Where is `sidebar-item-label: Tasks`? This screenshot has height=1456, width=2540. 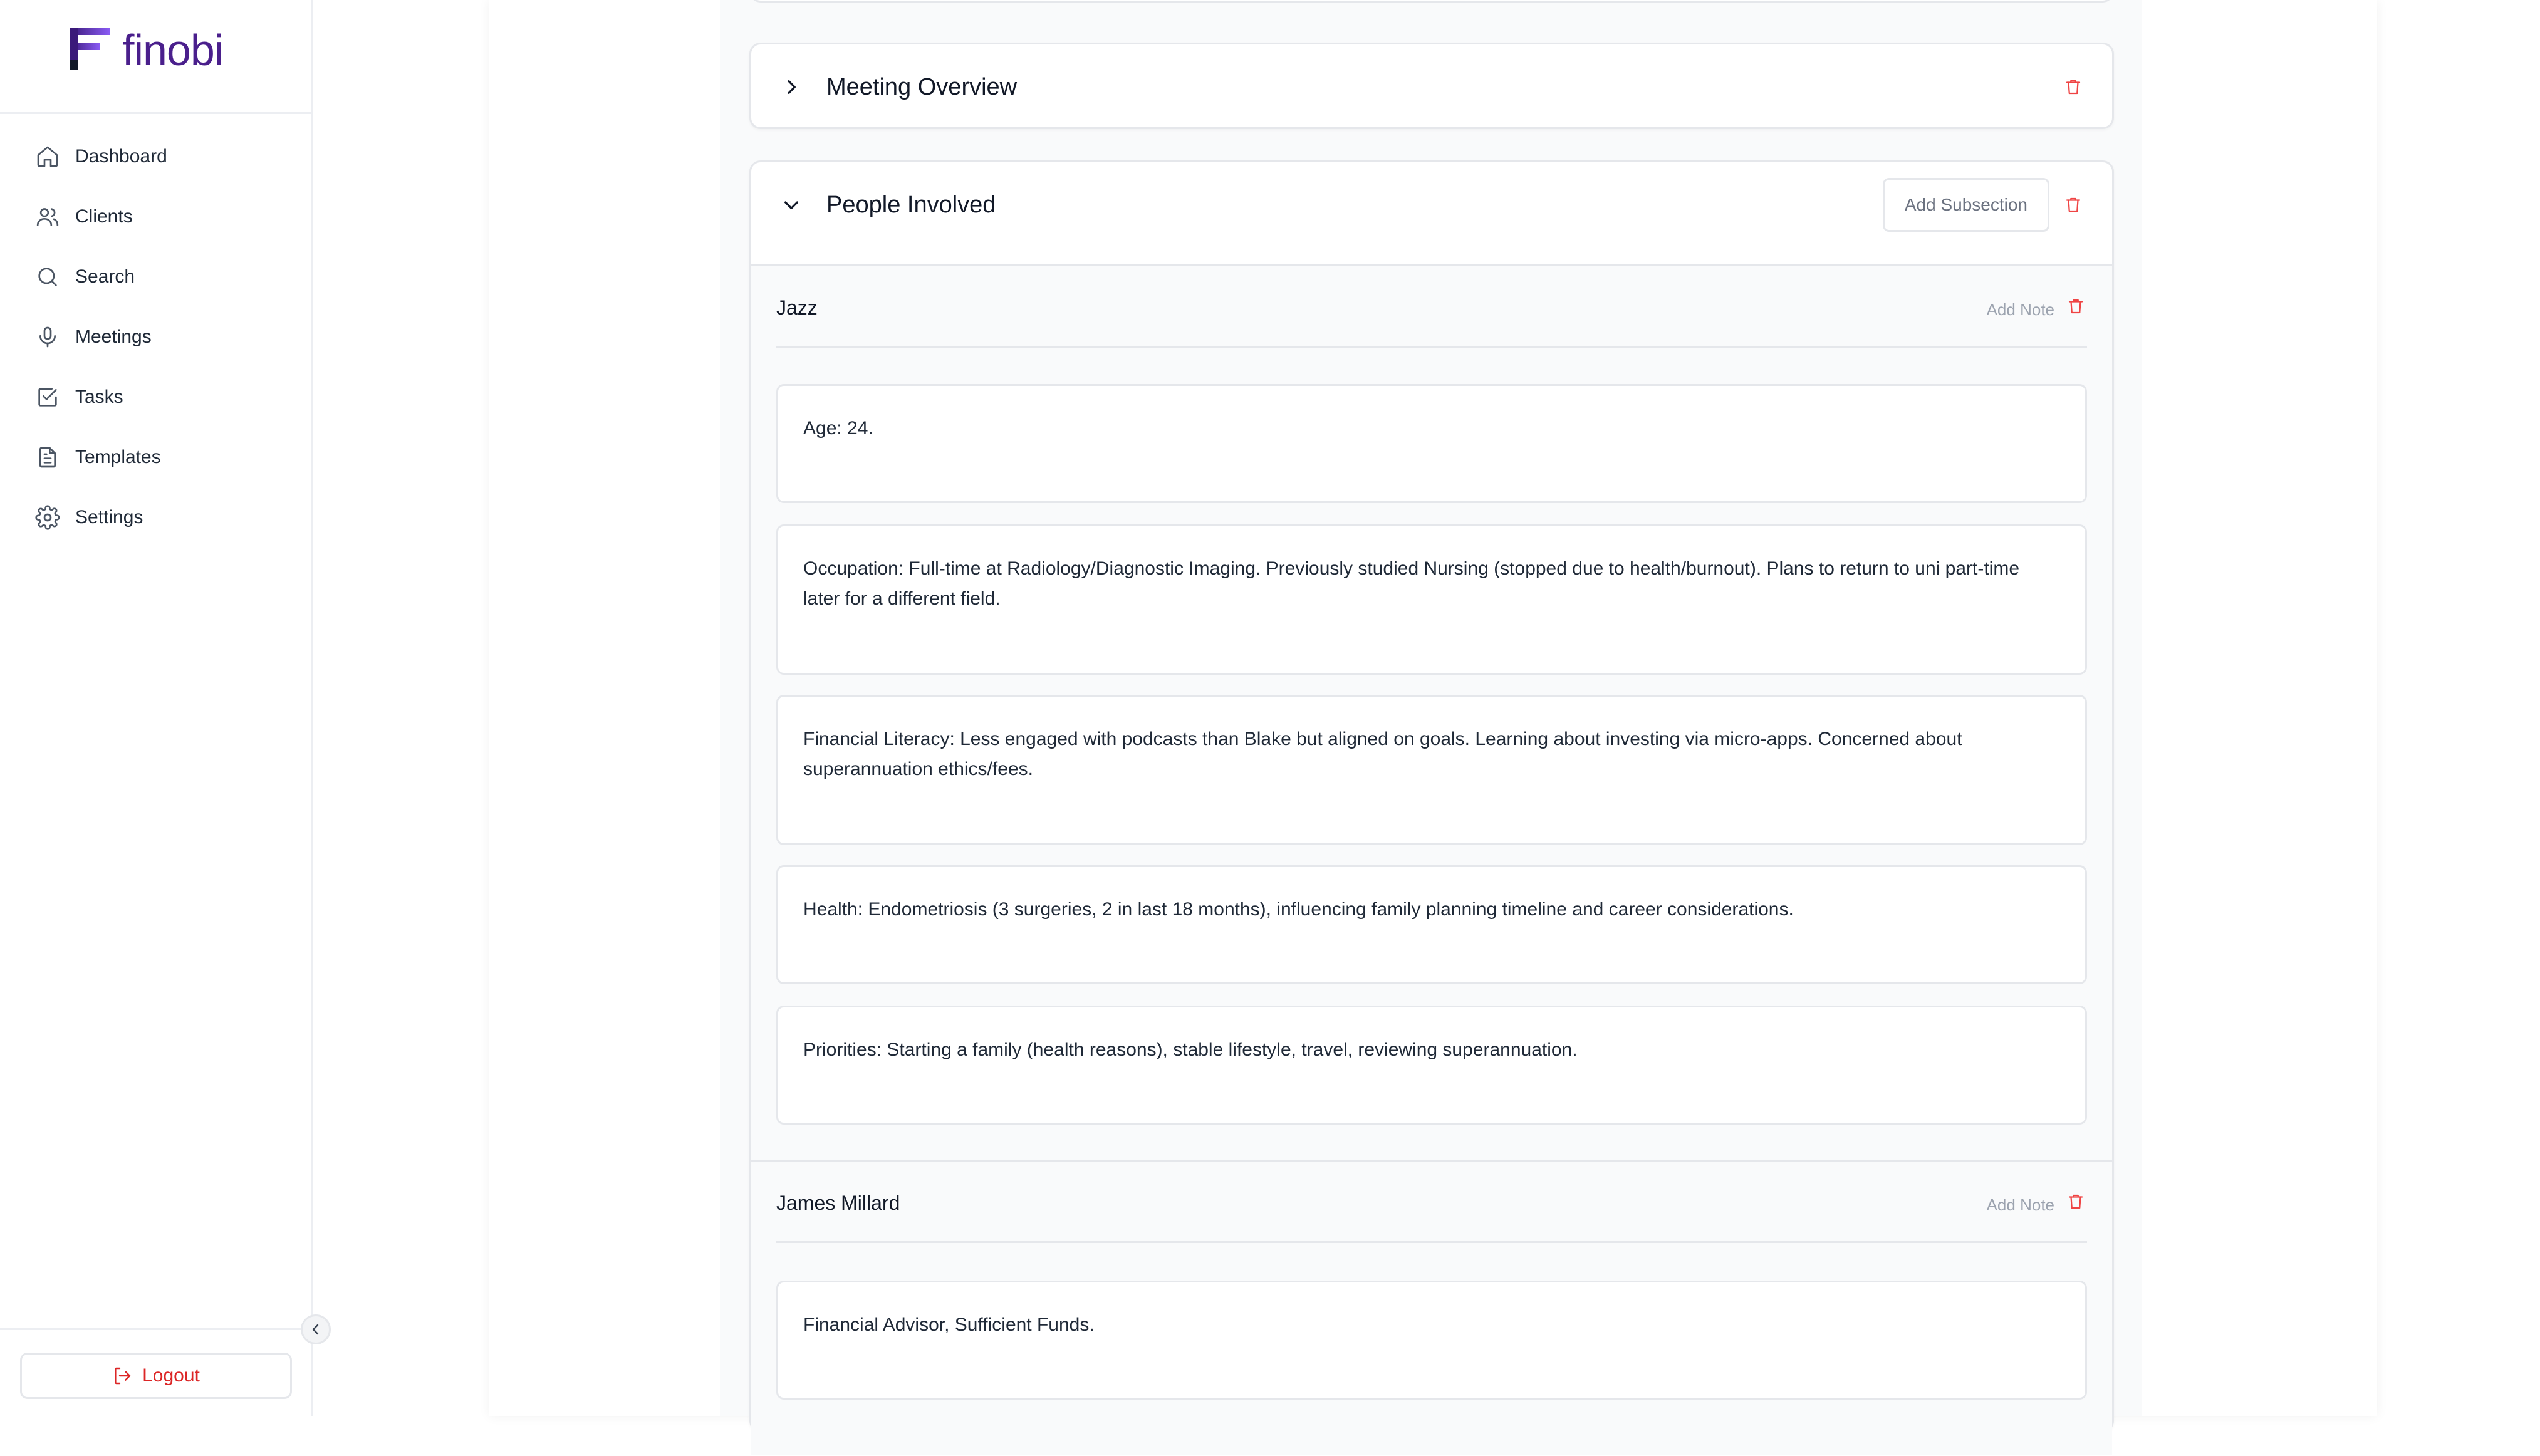
sidebar-item-label: Tasks is located at coordinates (99, 397).